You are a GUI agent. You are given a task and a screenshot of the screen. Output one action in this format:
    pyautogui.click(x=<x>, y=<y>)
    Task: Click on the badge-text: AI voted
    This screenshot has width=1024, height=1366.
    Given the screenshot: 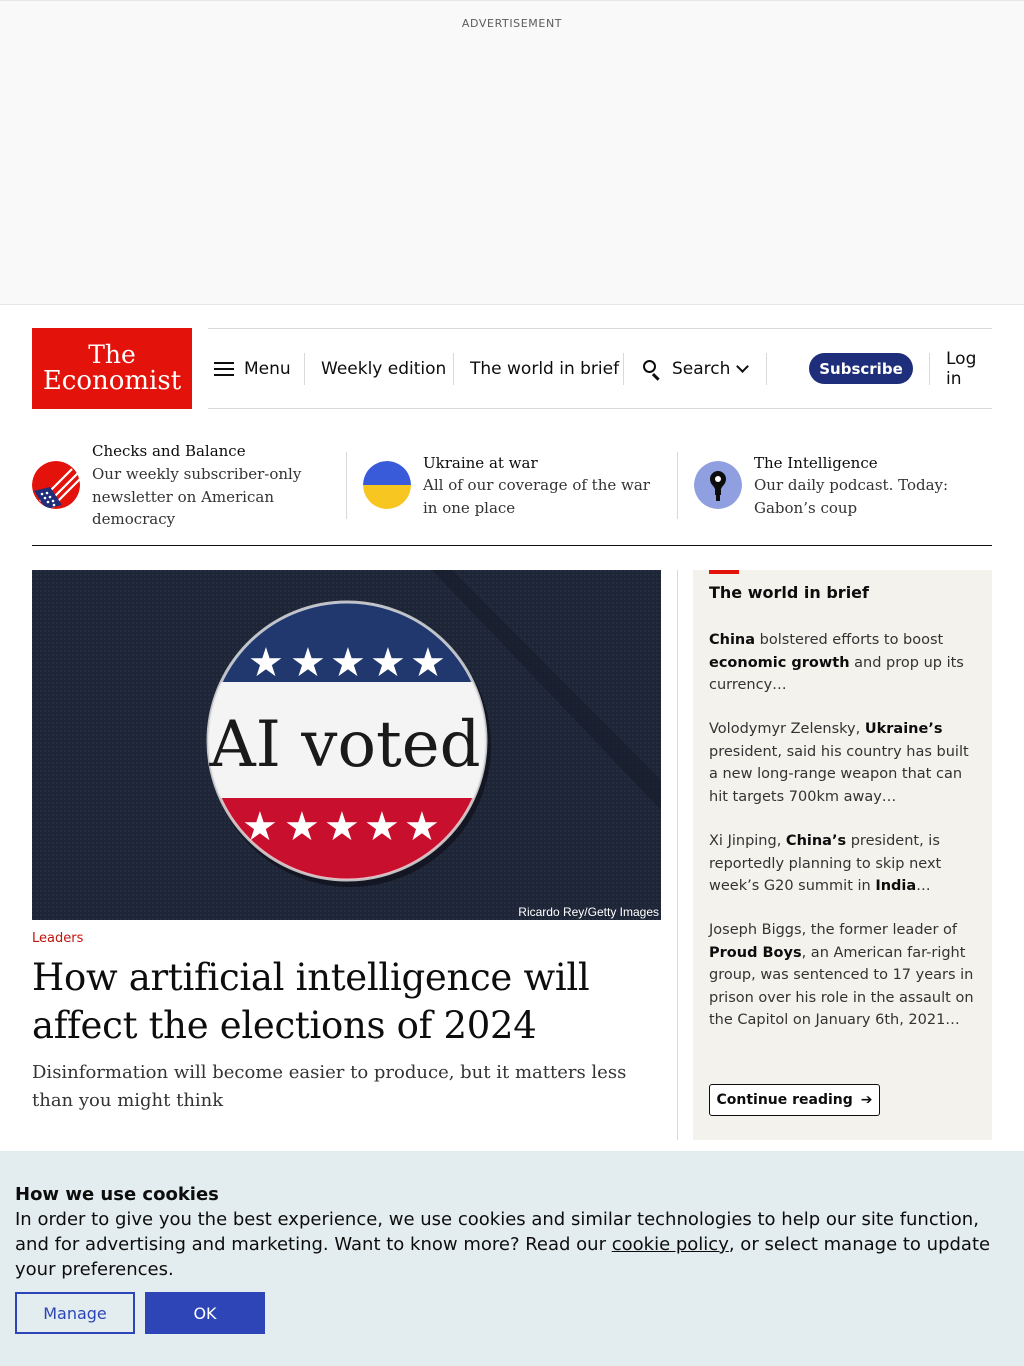 What is the action you would take?
    pyautogui.click(x=344, y=745)
    